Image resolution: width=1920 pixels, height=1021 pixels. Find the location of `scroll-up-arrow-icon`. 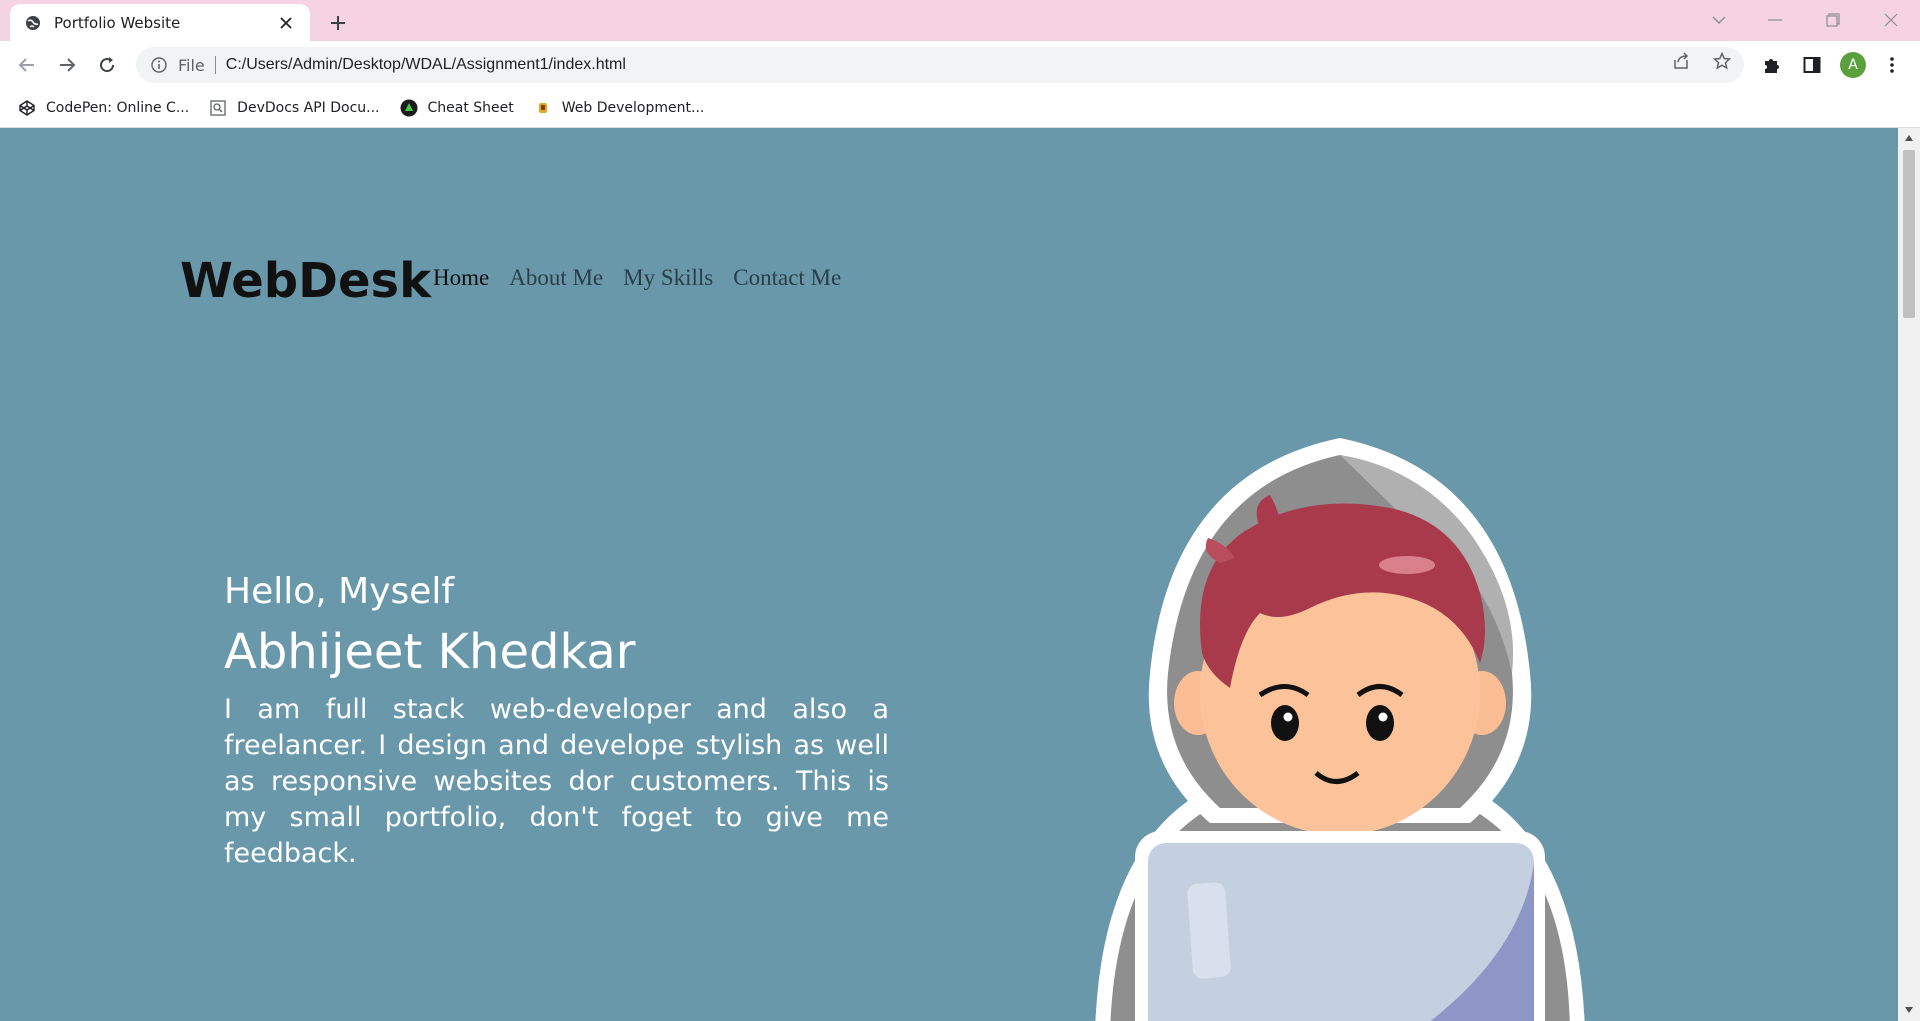

scroll-up-arrow-icon is located at coordinates (1909, 138).